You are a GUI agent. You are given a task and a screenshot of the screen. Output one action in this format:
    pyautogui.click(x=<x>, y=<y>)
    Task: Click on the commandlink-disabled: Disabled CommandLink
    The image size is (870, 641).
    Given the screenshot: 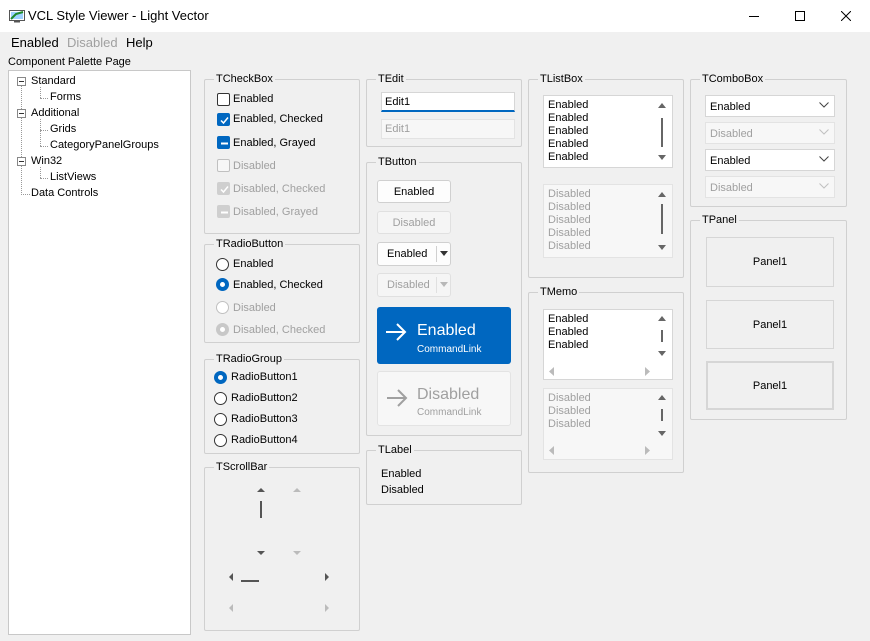 What is the action you would take?
    pyautogui.click(x=444, y=398)
    